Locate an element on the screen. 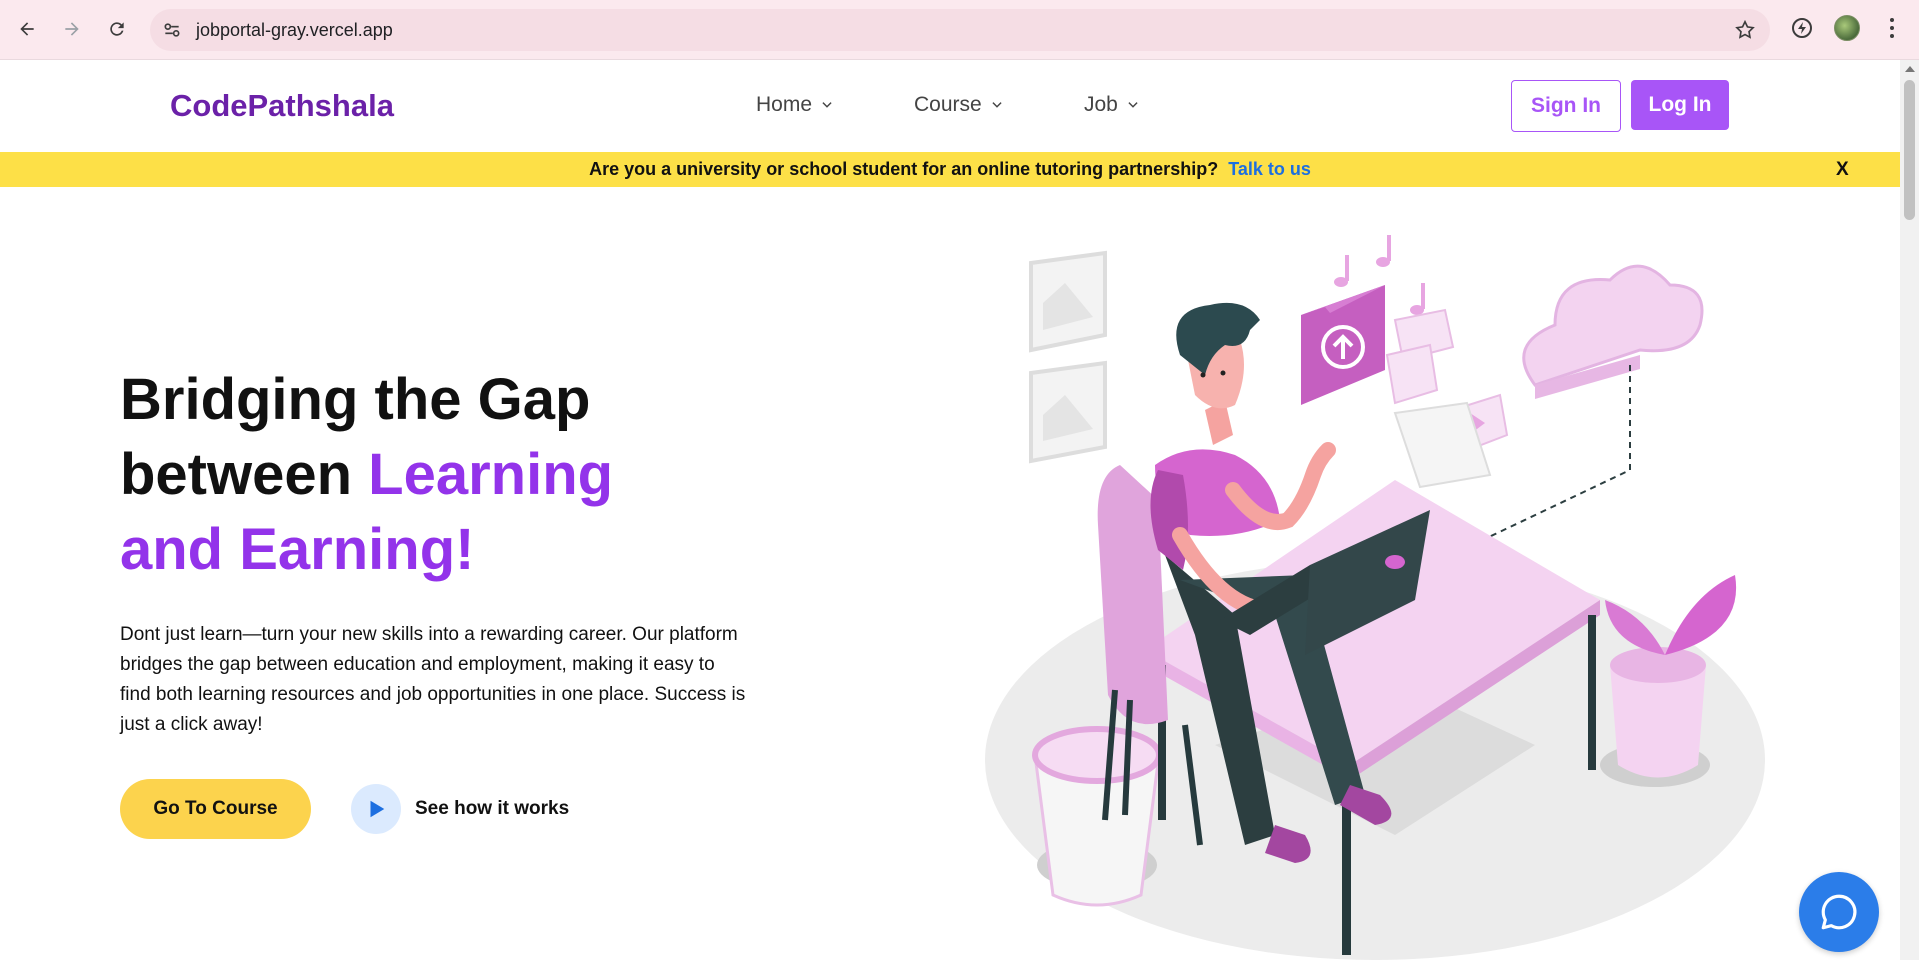 The height and width of the screenshot is (960, 1919). address-bar: jobportal-gray.vercel.app is located at coordinates (960, 30).